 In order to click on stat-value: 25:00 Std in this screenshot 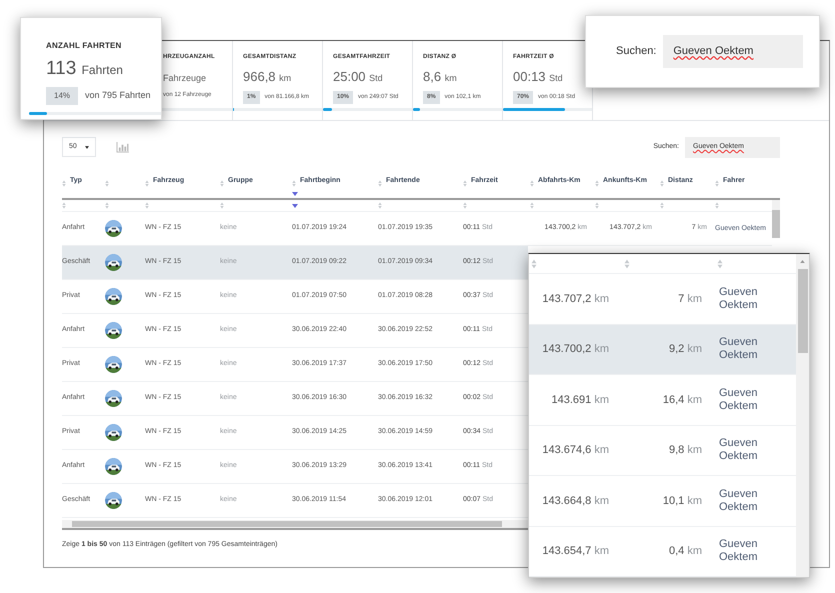, I will do `click(358, 76)`.